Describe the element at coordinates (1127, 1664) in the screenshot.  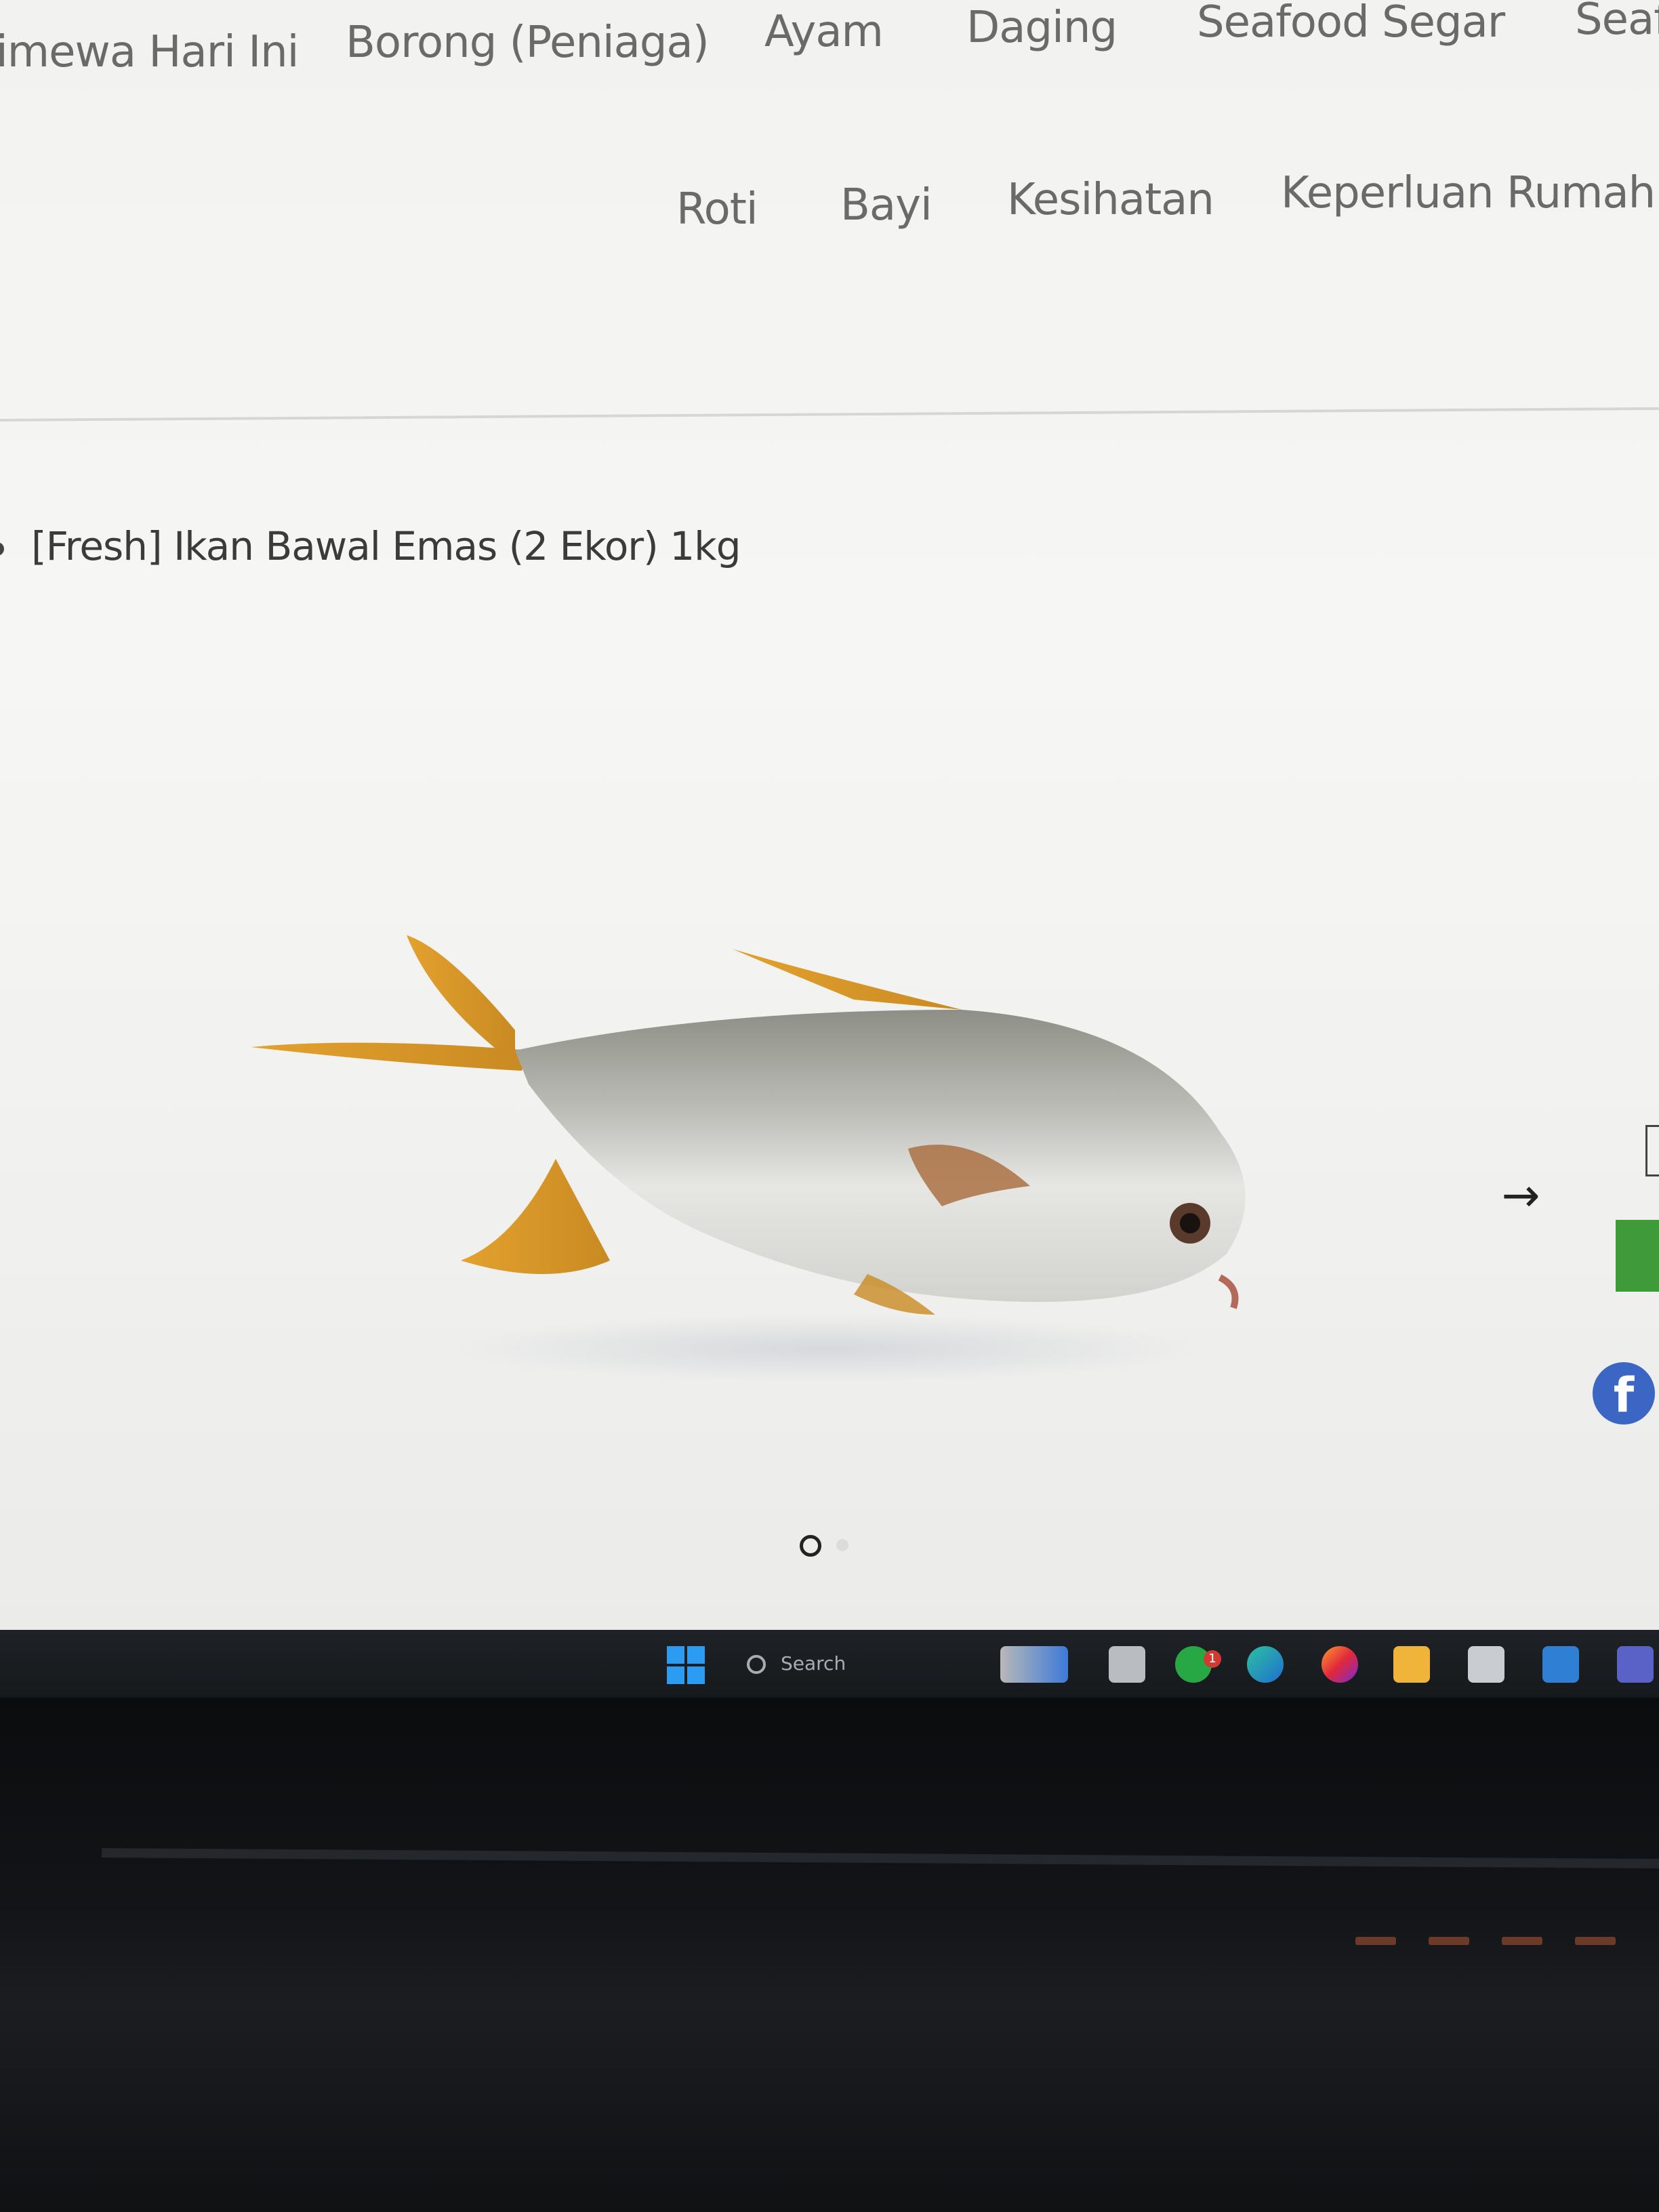
I see `task-view-icon` at that location.